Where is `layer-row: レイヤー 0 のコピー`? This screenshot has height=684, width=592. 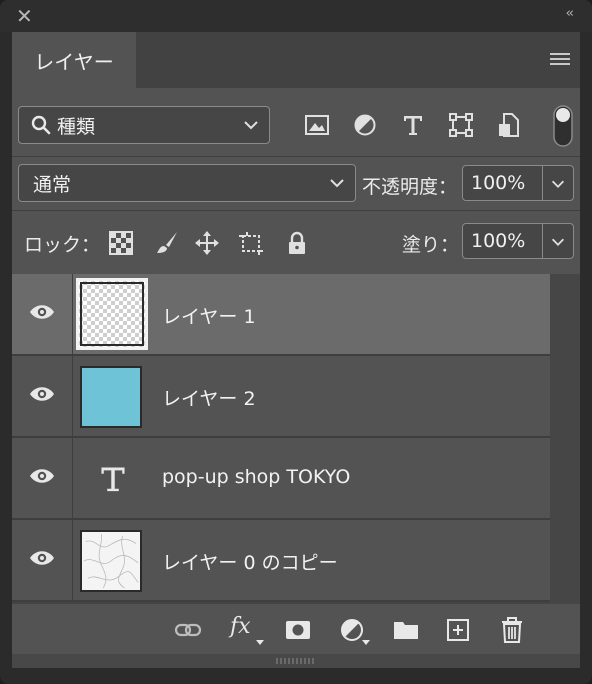
layer-row: レイヤー 0 のコピー is located at coordinates (281, 561).